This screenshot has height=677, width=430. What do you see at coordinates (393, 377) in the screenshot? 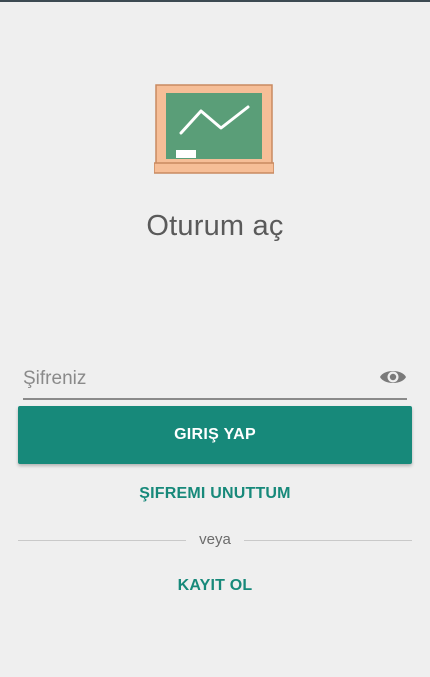
I see `eye-icon` at bounding box center [393, 377].